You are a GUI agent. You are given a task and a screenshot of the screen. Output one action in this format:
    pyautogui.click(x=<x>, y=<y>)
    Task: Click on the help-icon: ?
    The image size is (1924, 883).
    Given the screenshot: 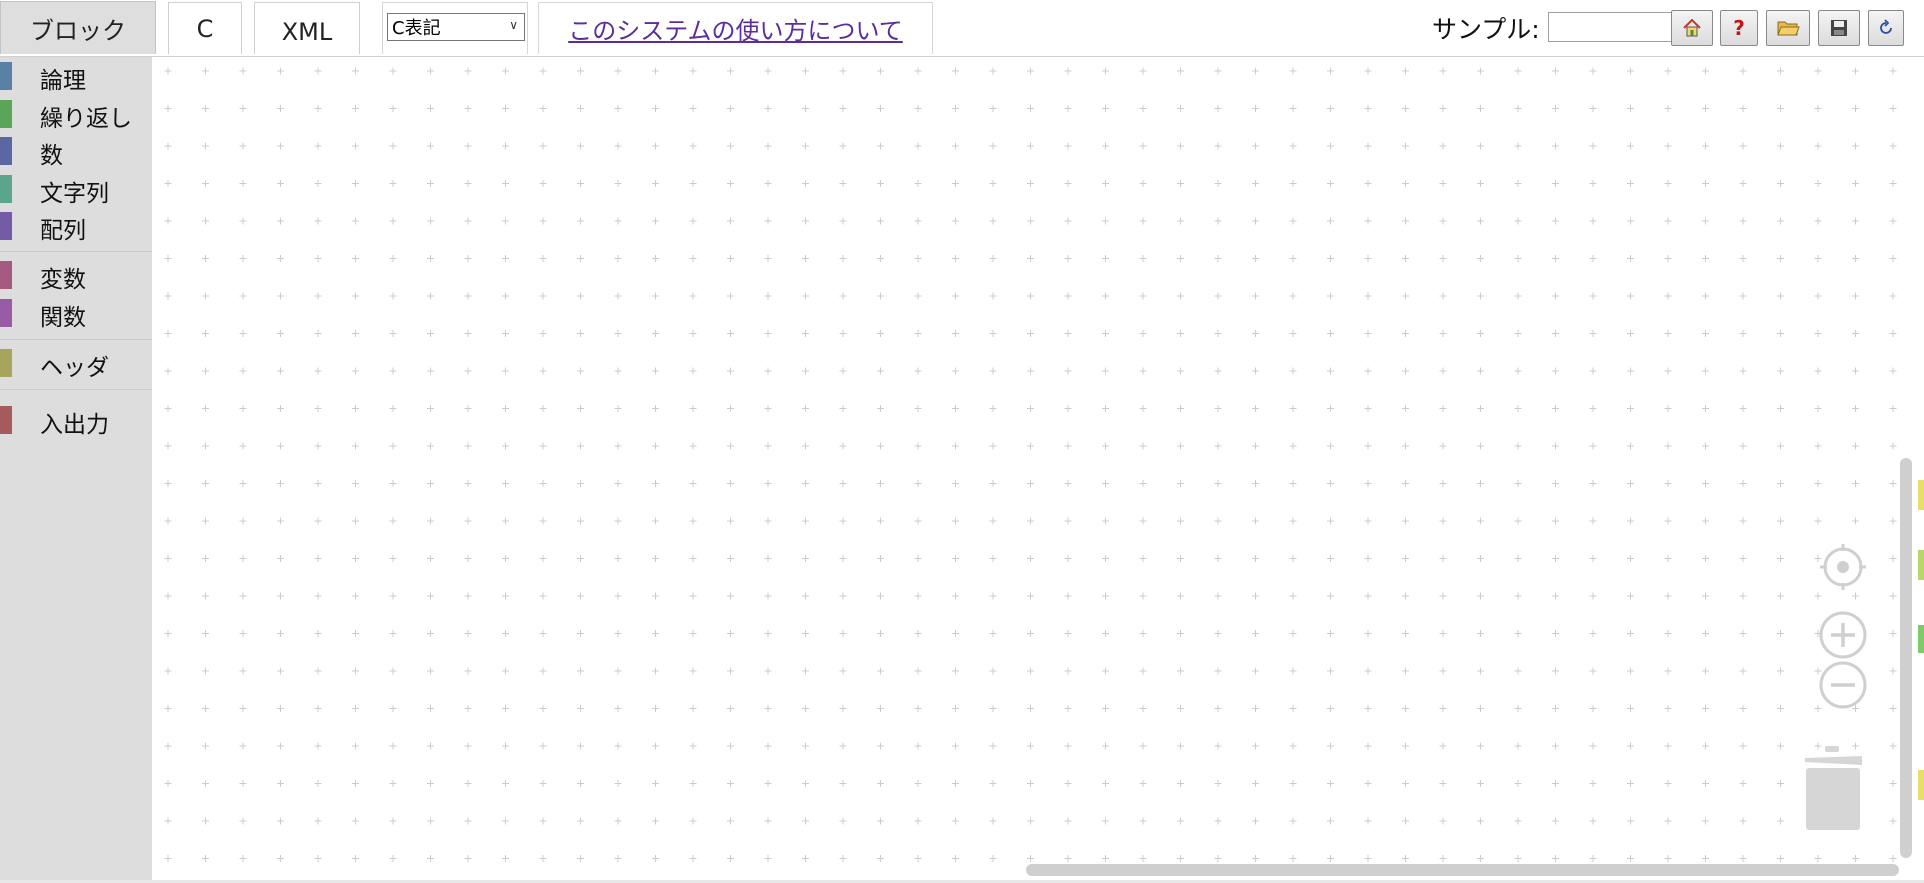 What is the action you would take?
    pyautogui.click(x=1739, y=28)
    